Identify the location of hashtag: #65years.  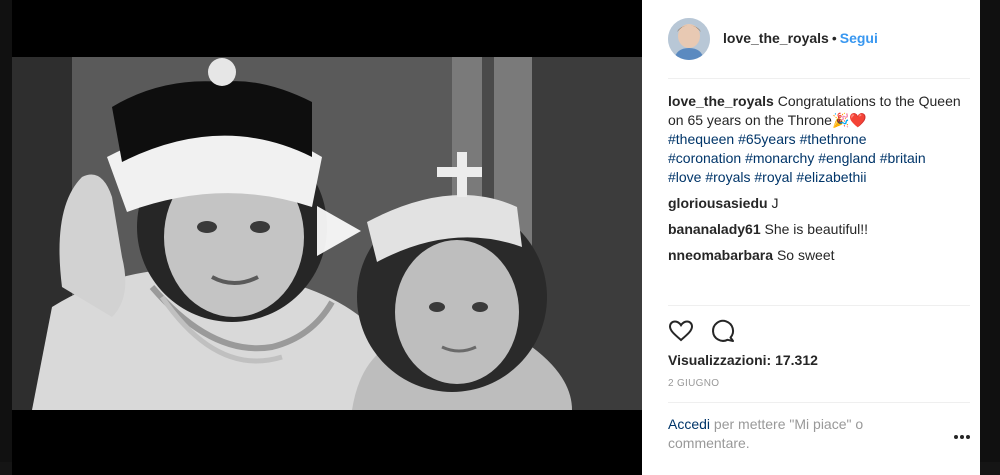
(767, 139).